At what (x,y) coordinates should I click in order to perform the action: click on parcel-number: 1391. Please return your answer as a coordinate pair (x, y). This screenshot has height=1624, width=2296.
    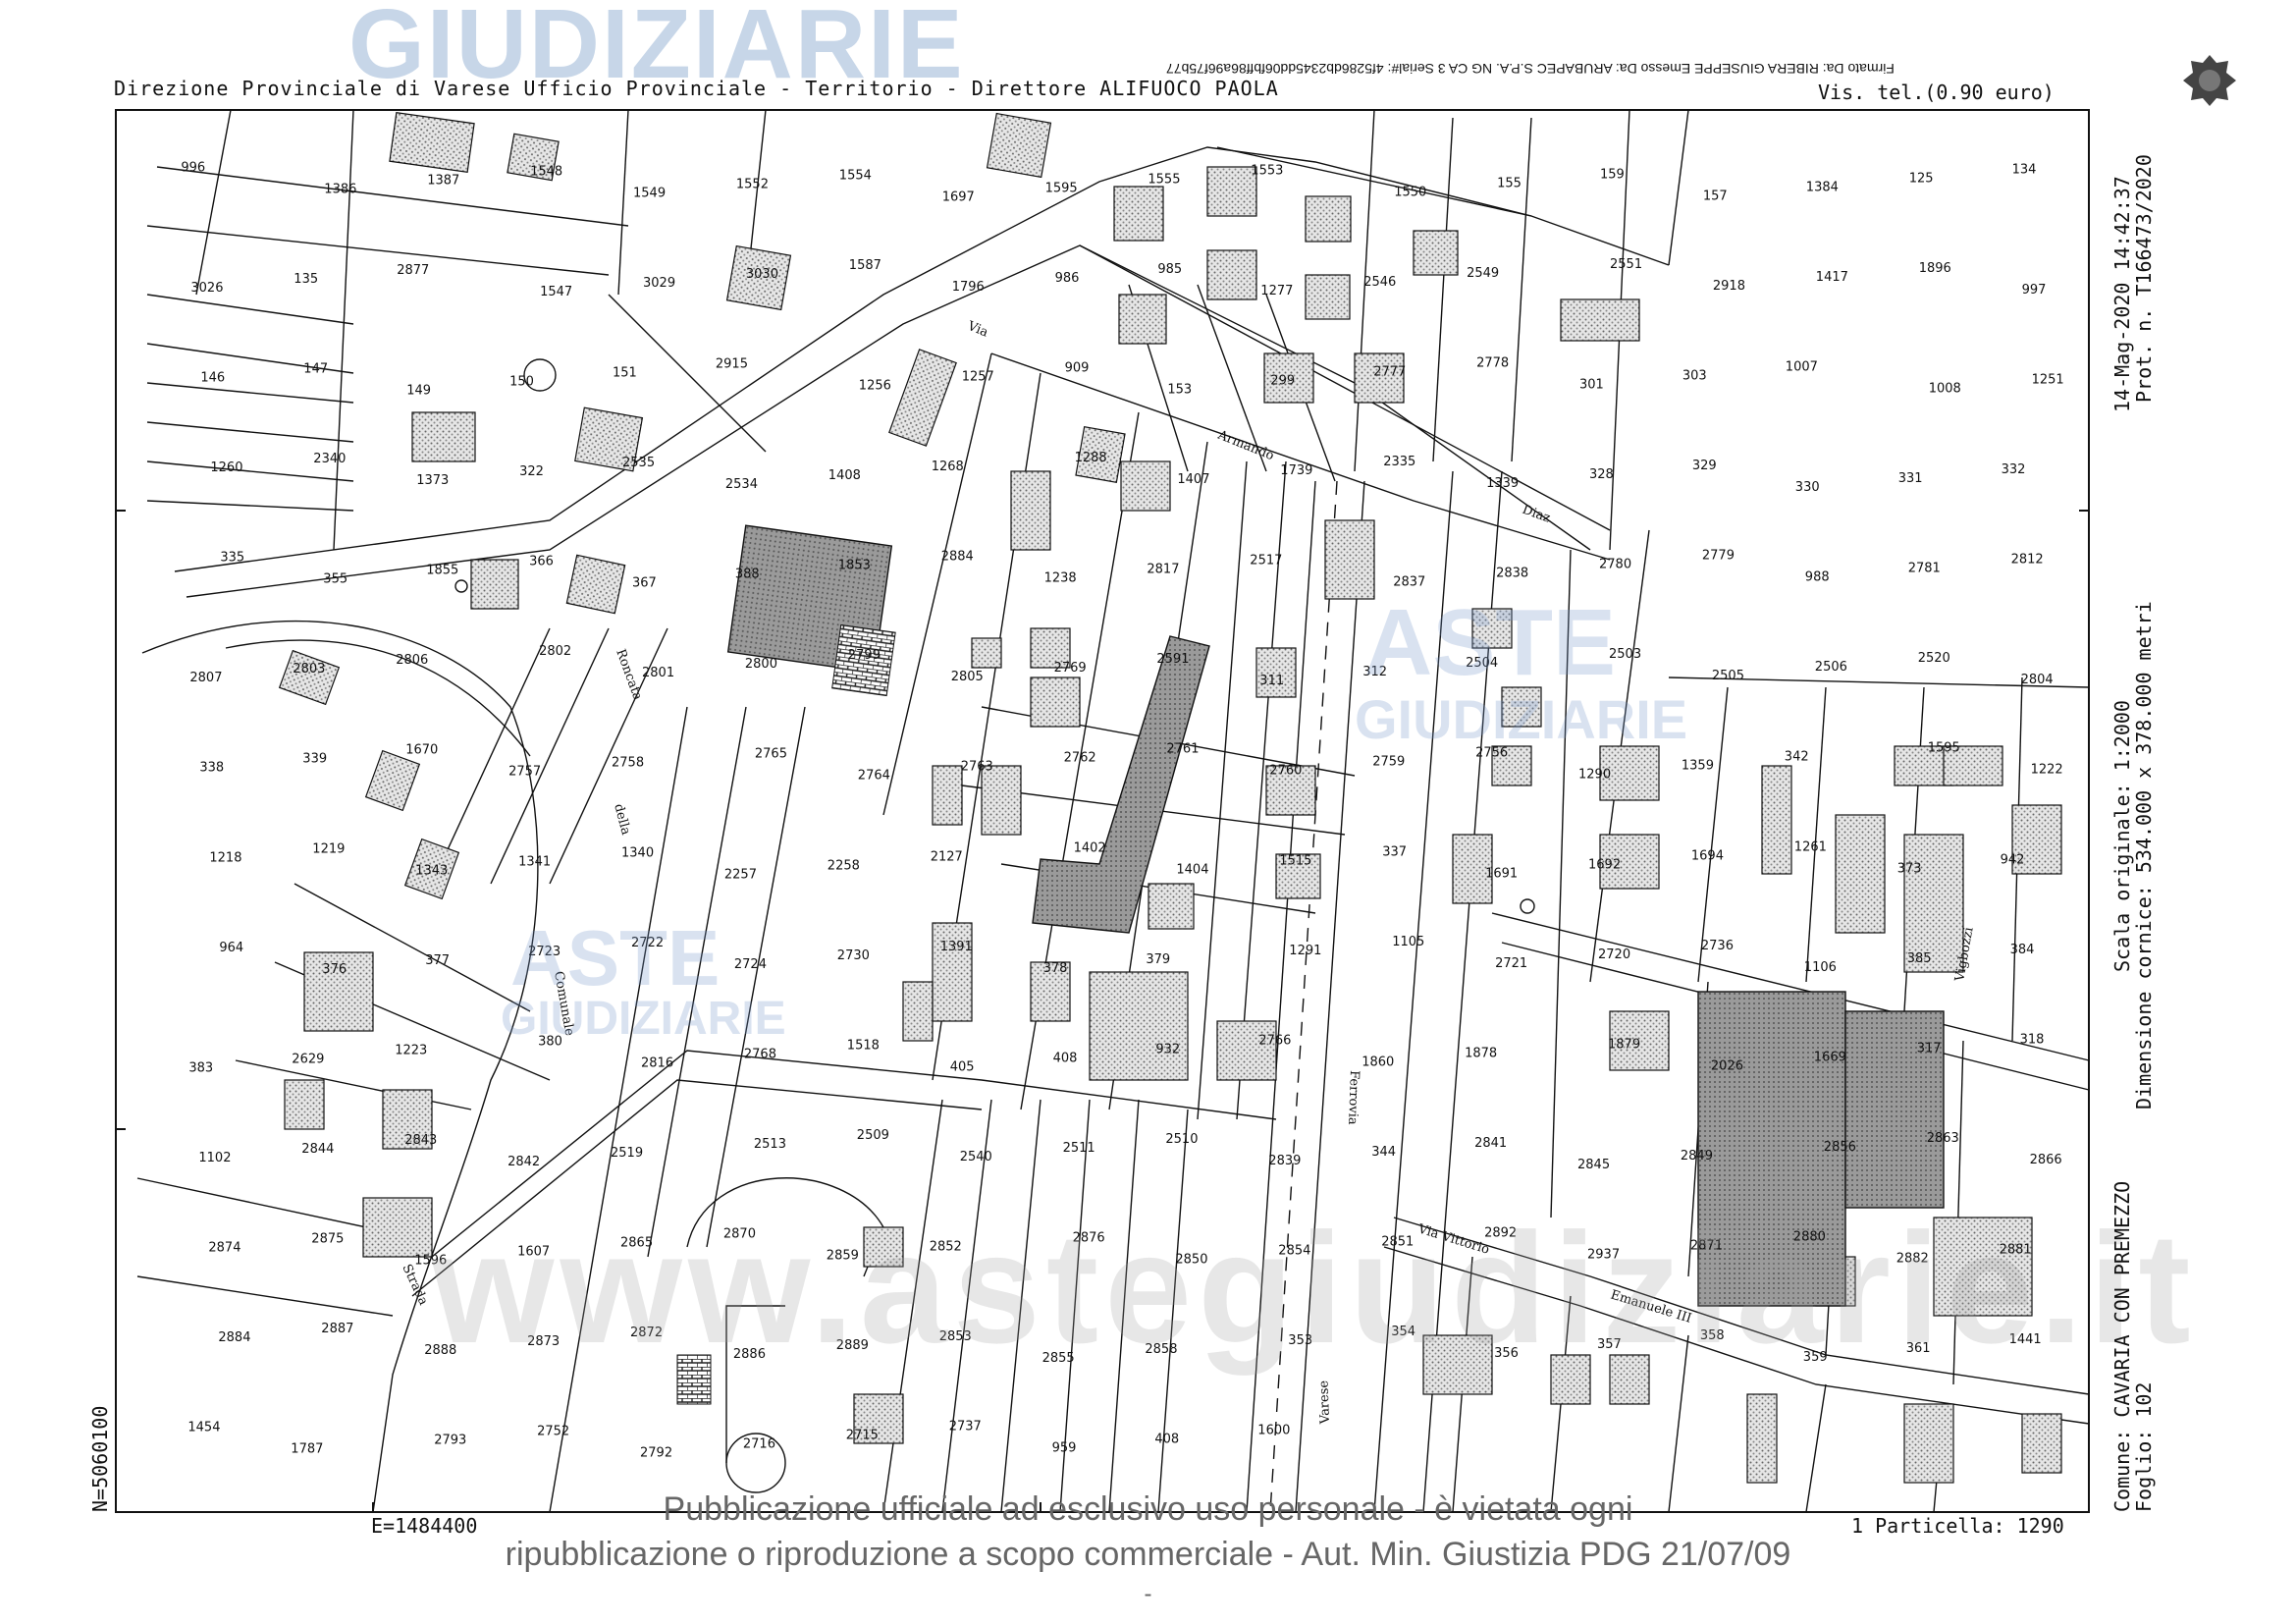
    Looking at the image, I should click on (956, 947).